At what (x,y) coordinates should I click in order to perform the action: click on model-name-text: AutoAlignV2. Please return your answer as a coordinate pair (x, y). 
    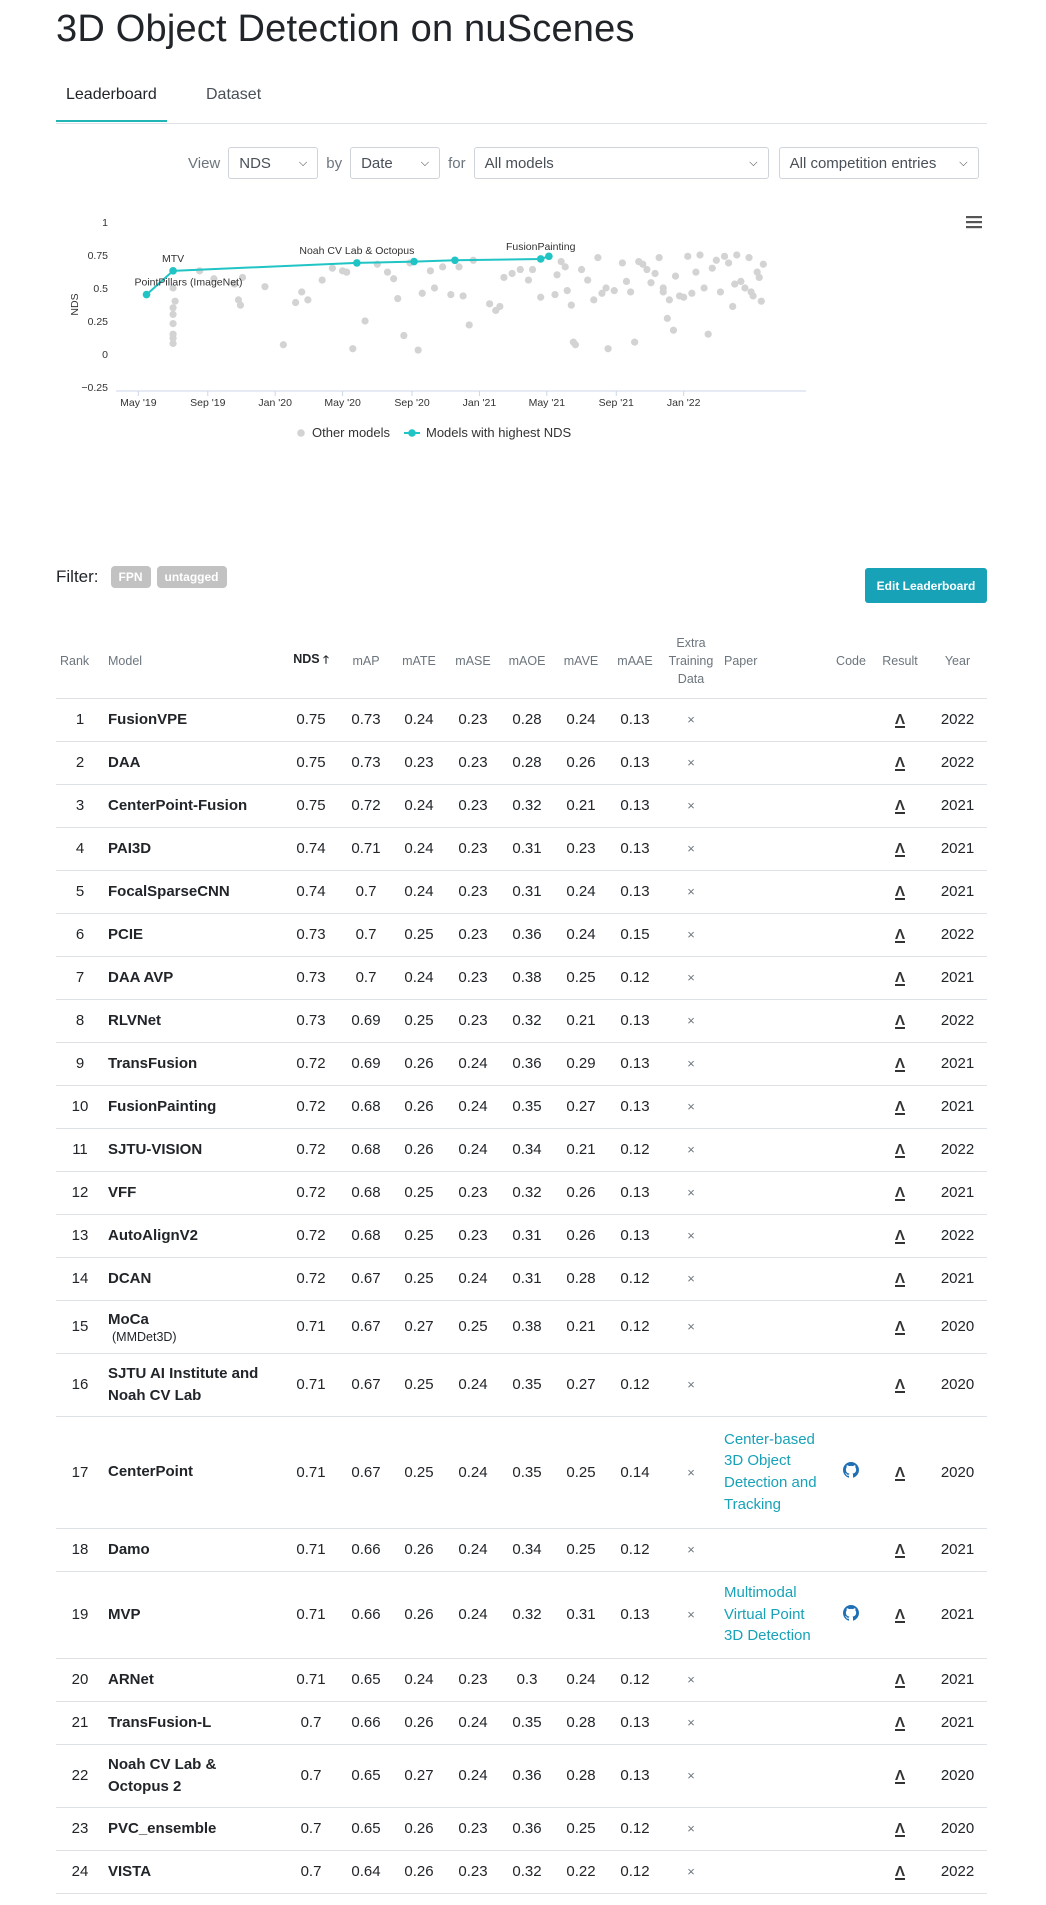
    Looking at the image, I should click on (193, 1236).